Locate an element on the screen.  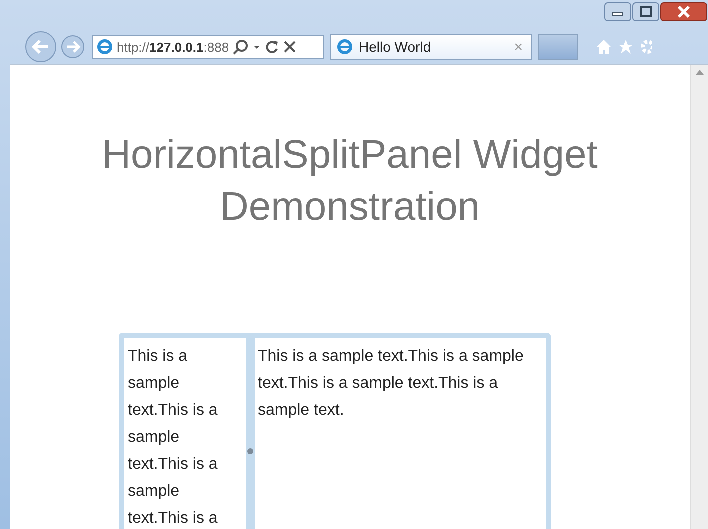
splitter-handle is located at coordinates (250, 433).